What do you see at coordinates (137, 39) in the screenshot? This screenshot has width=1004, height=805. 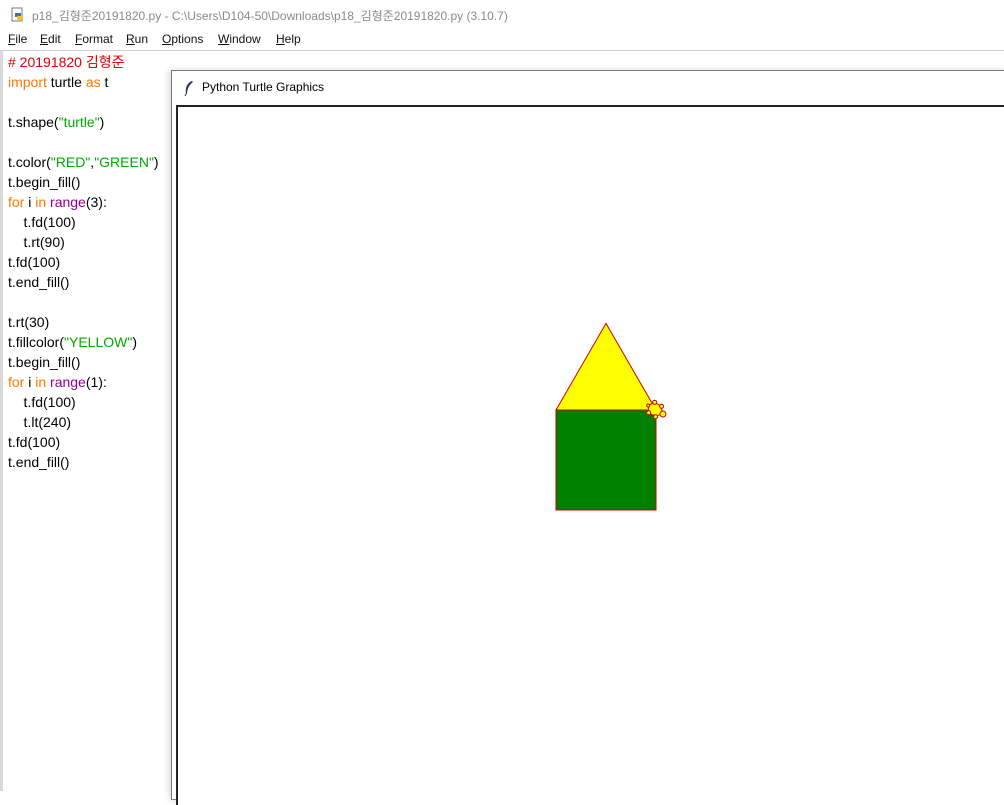 I see `menu-run: Run` at bounding box center [137, 39].